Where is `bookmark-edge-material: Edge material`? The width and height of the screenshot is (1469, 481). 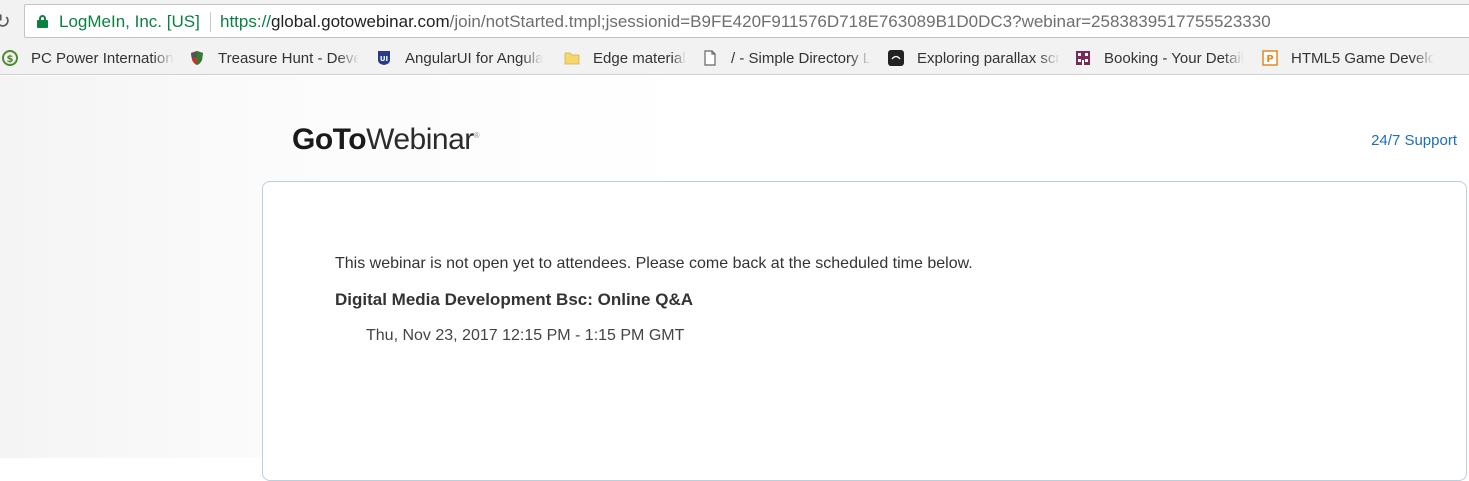 bookmark-edge-material: Edge material is located at coordinates (627, 58).